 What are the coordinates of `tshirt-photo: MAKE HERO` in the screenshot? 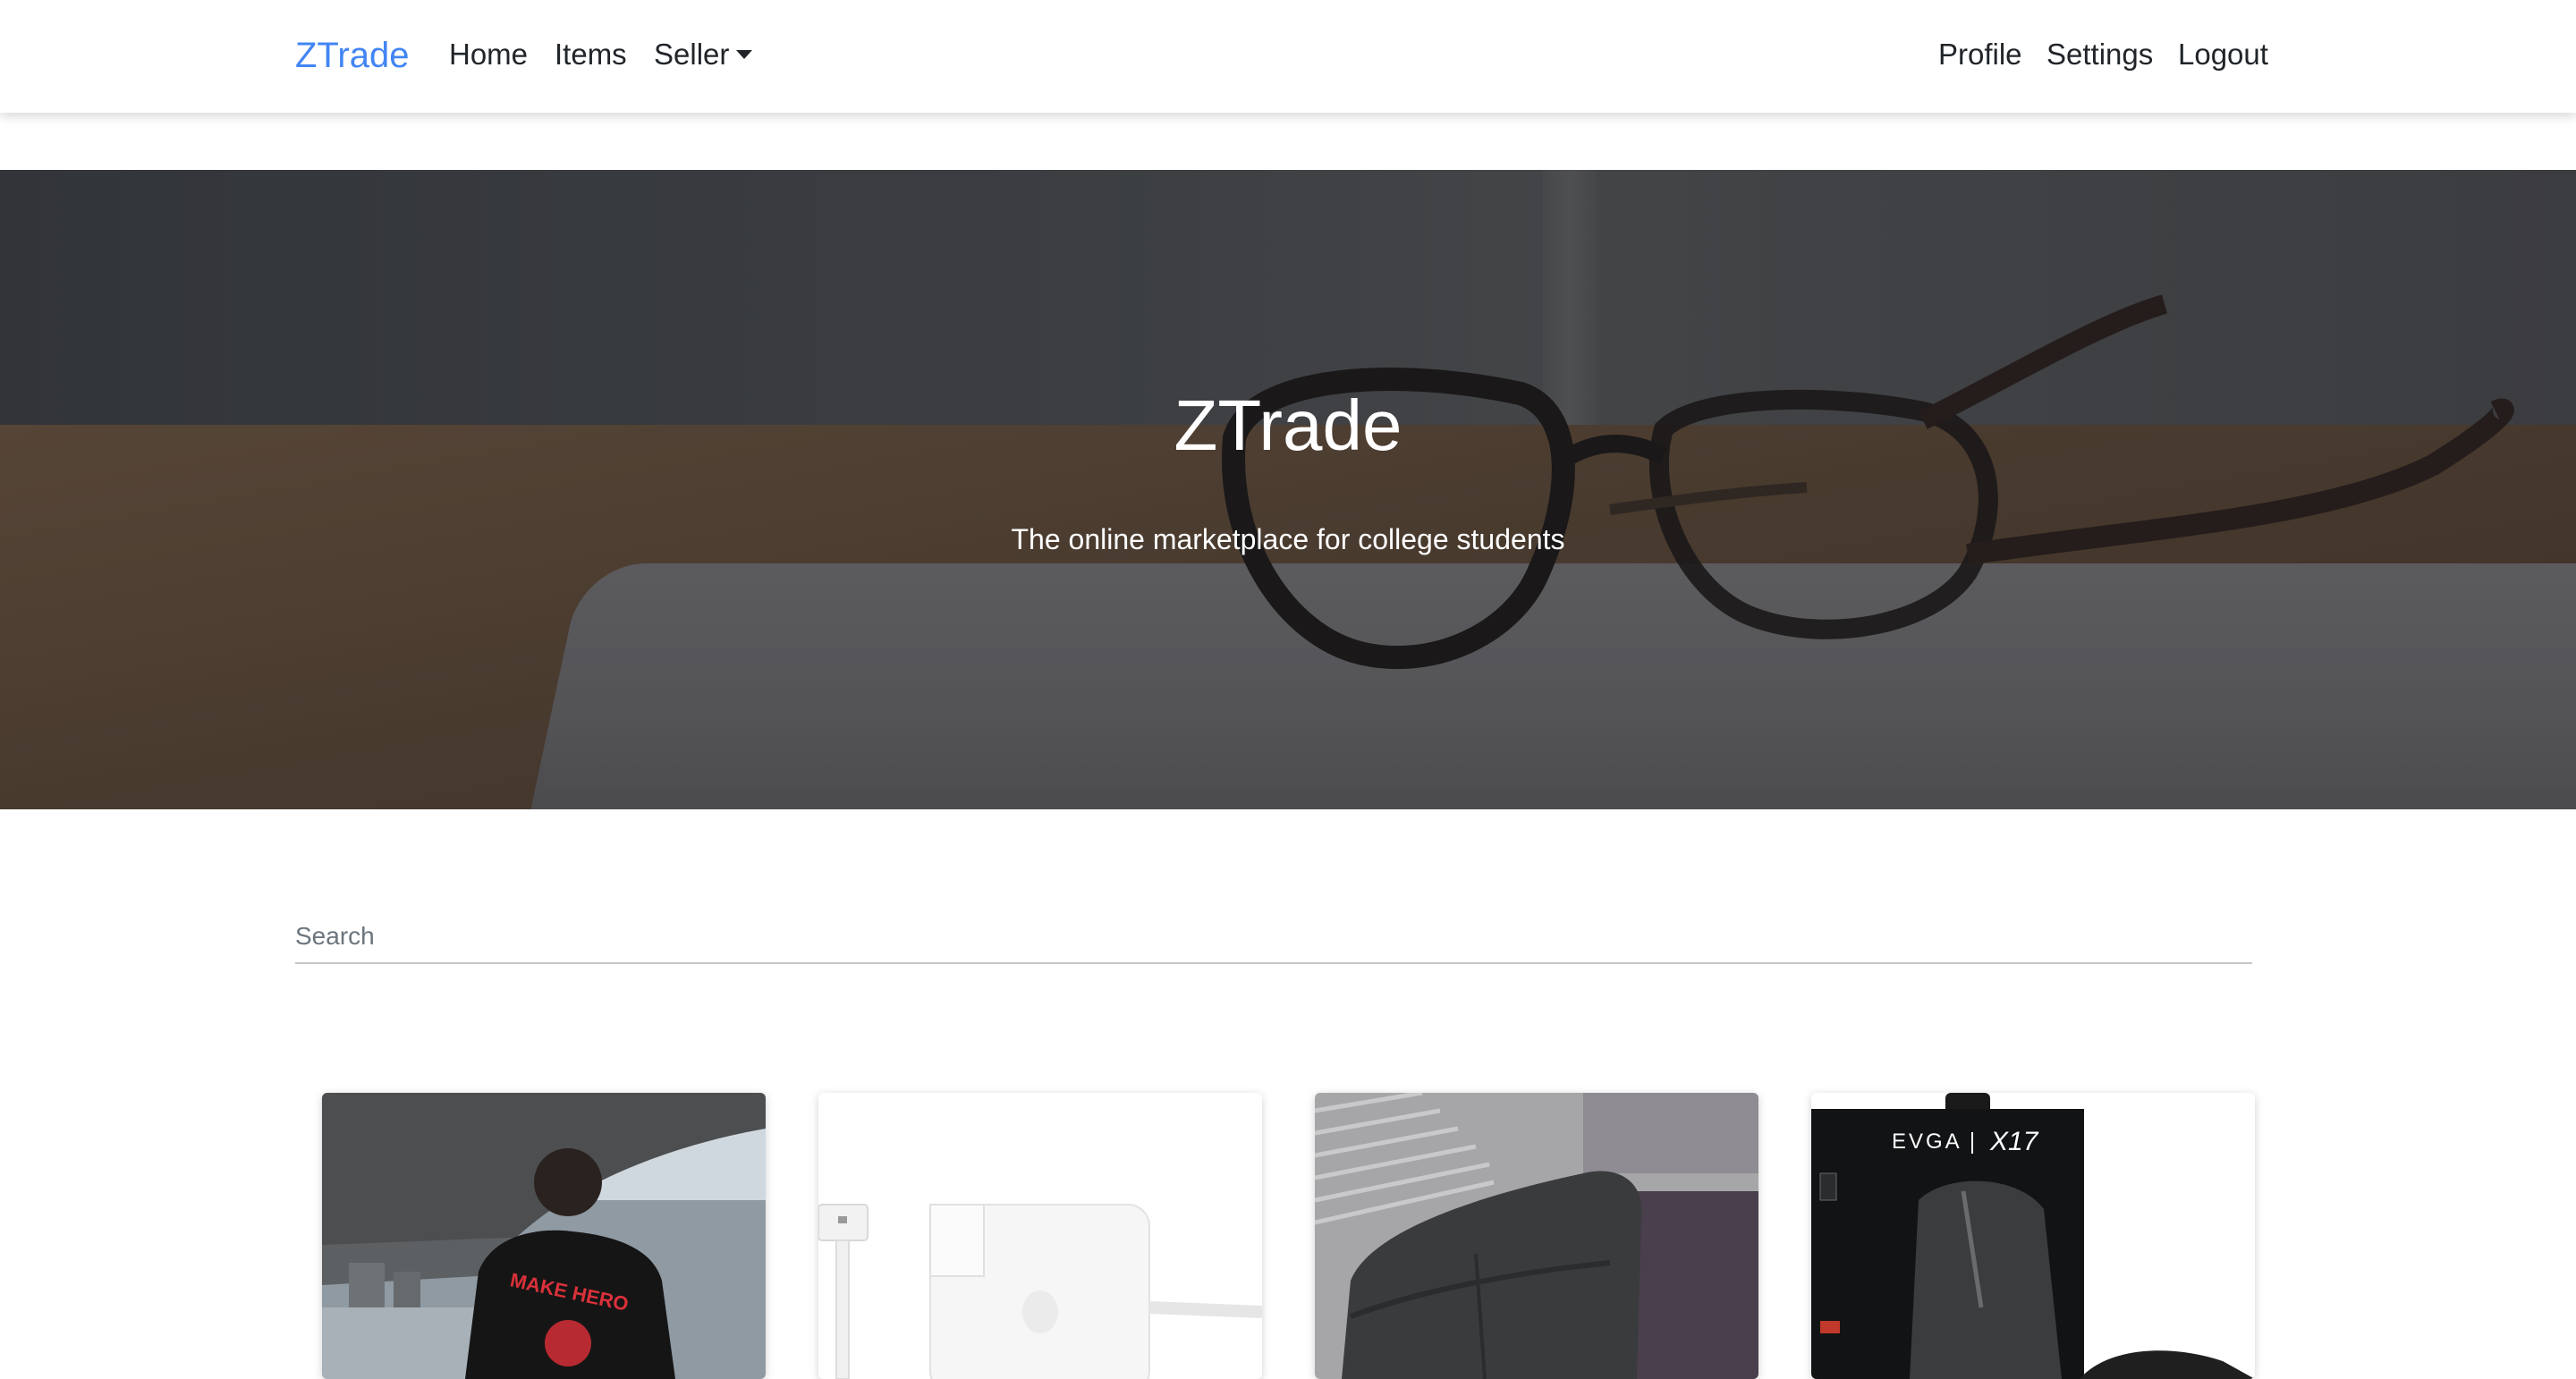 It's located at (544, 1236).